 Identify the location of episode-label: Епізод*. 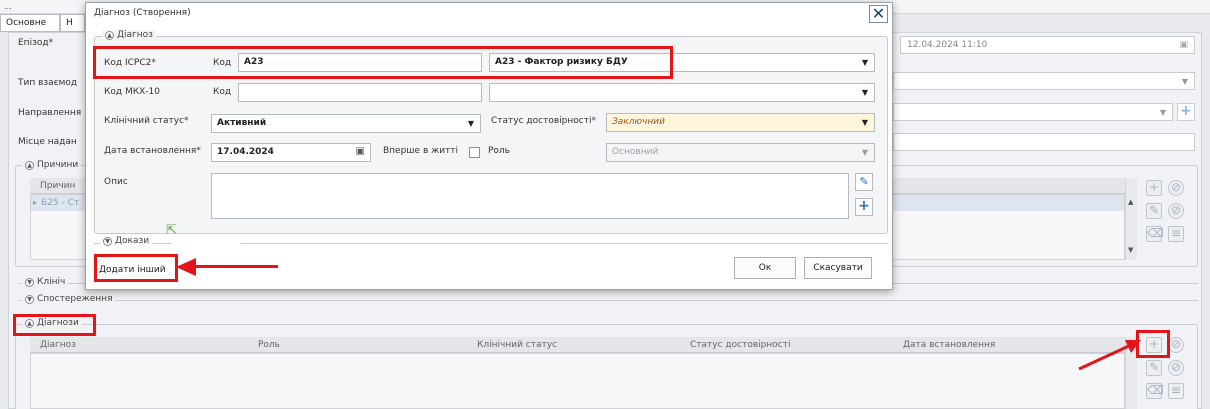
(36, 43).